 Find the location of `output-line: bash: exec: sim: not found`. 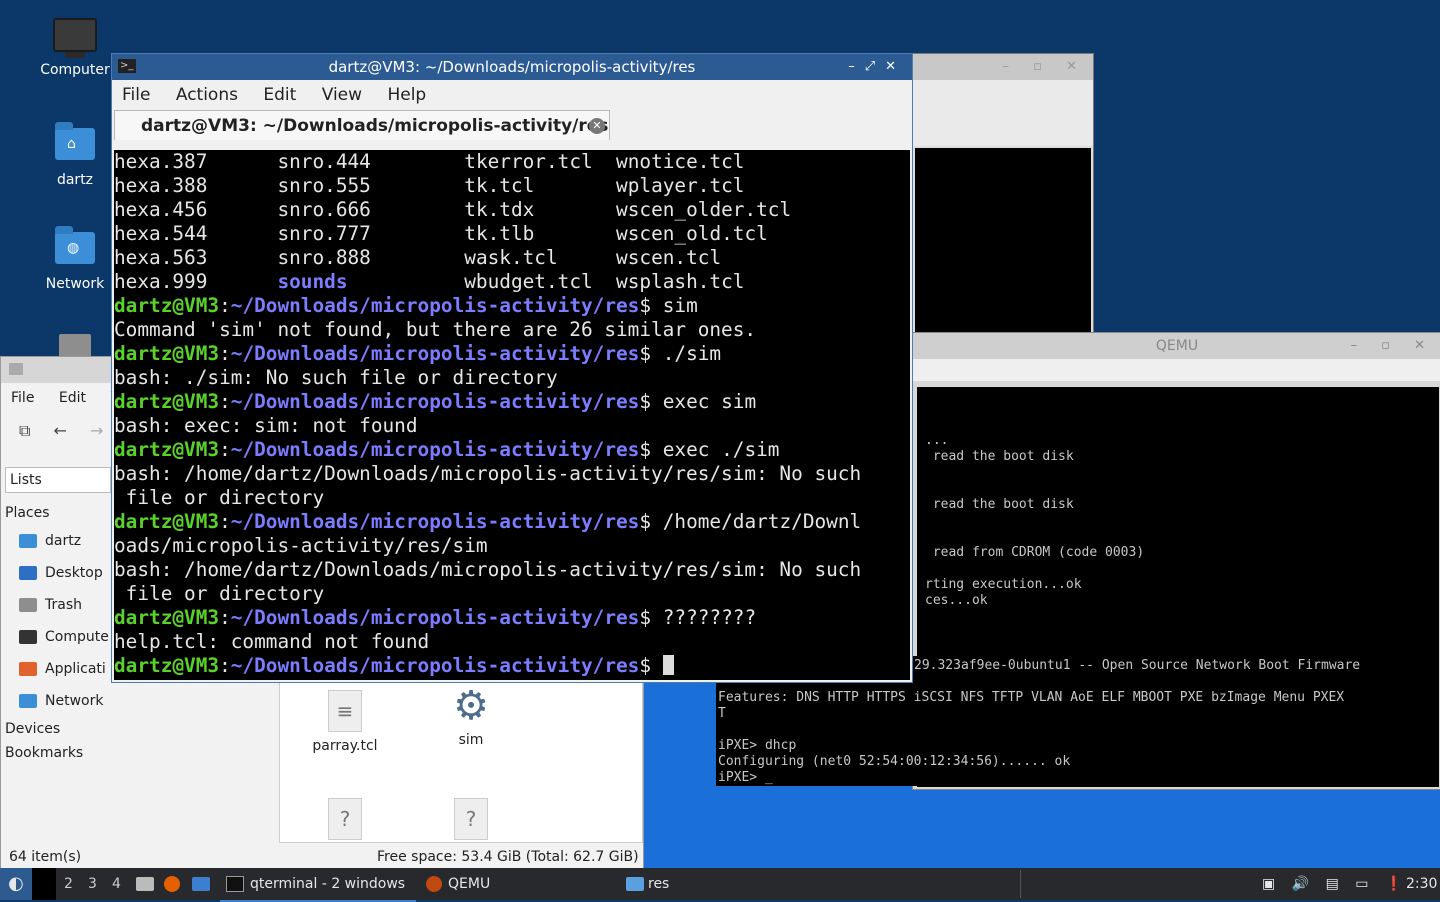

output-line: bash: exec: sim: not found is located at coordinates (266, 425).